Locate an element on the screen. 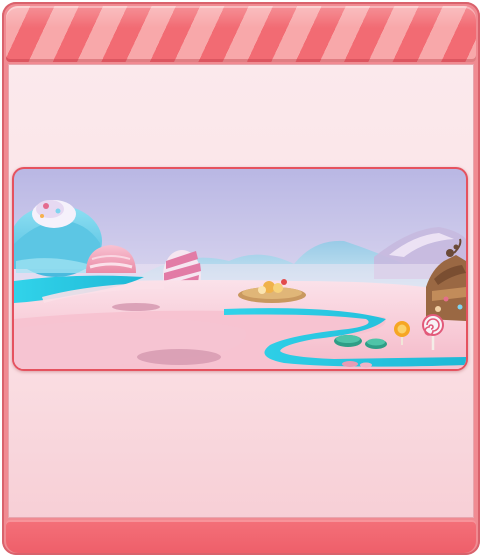 The height and width of the screenshot is (557, 482). popup-footer is located at coordinates (241, 536).